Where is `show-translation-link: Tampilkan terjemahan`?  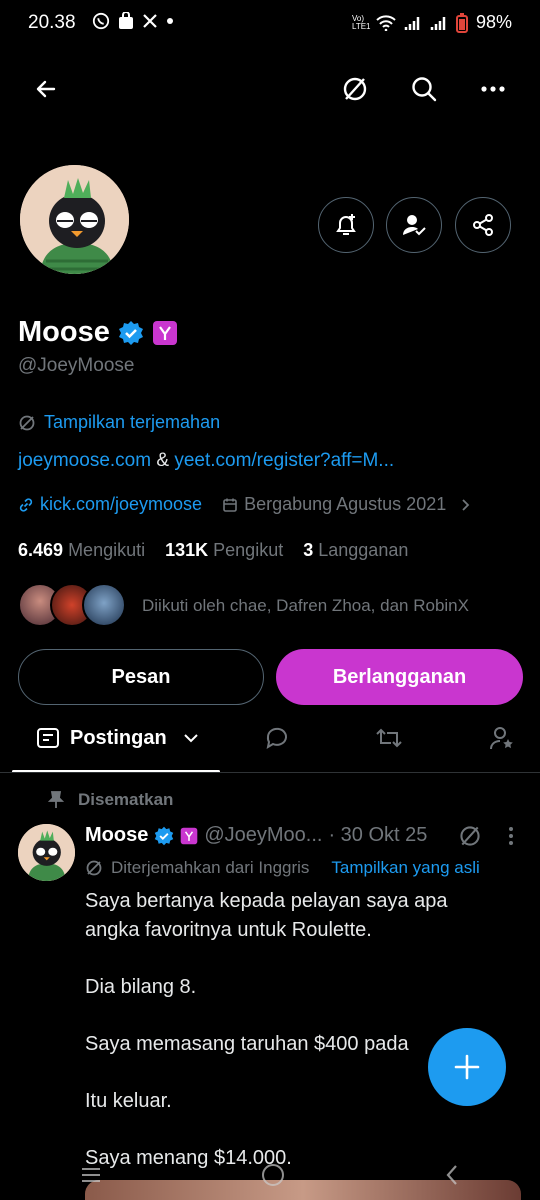 show-translation-link: Tampilkan terjemahan is located at coordinates (119, 422).